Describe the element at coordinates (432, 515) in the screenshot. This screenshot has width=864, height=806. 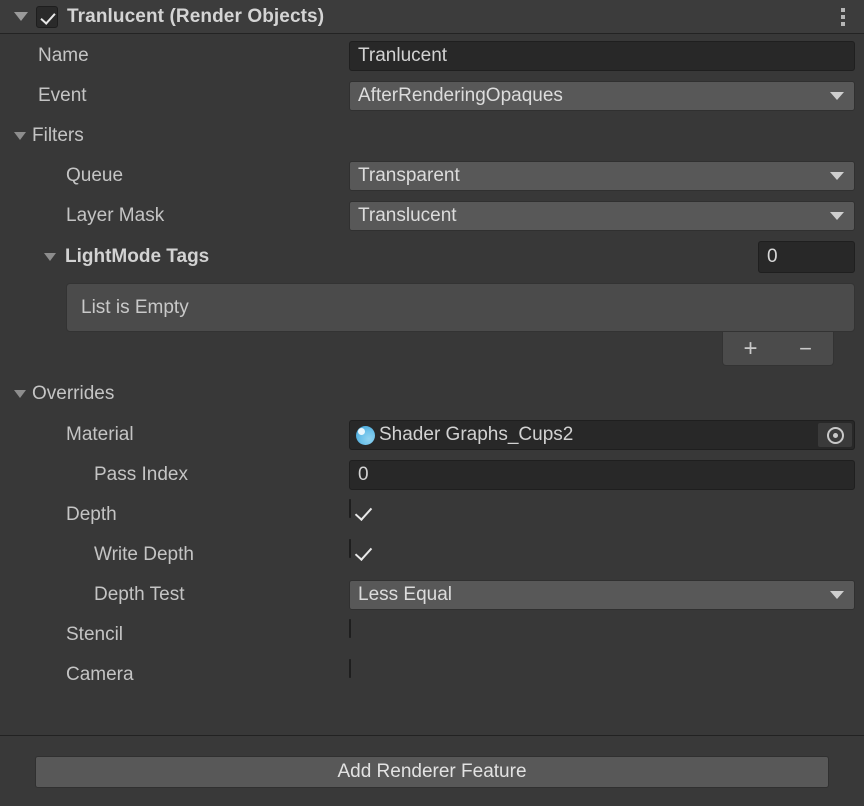
I see `row-depth: Depth` at that location.